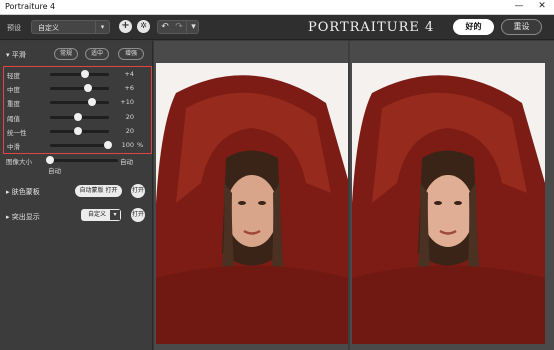 The height and width of the screenshot is (350, 554). Describe the element at coordinates (13, 76) in the screenshot. I see `slider-label: 轻度` at that location.